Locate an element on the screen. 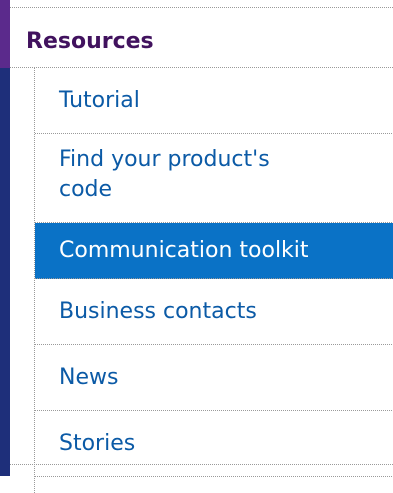 This screenshot has width=393, height=493. menu-top-divider is located at coordinates (201, 7).